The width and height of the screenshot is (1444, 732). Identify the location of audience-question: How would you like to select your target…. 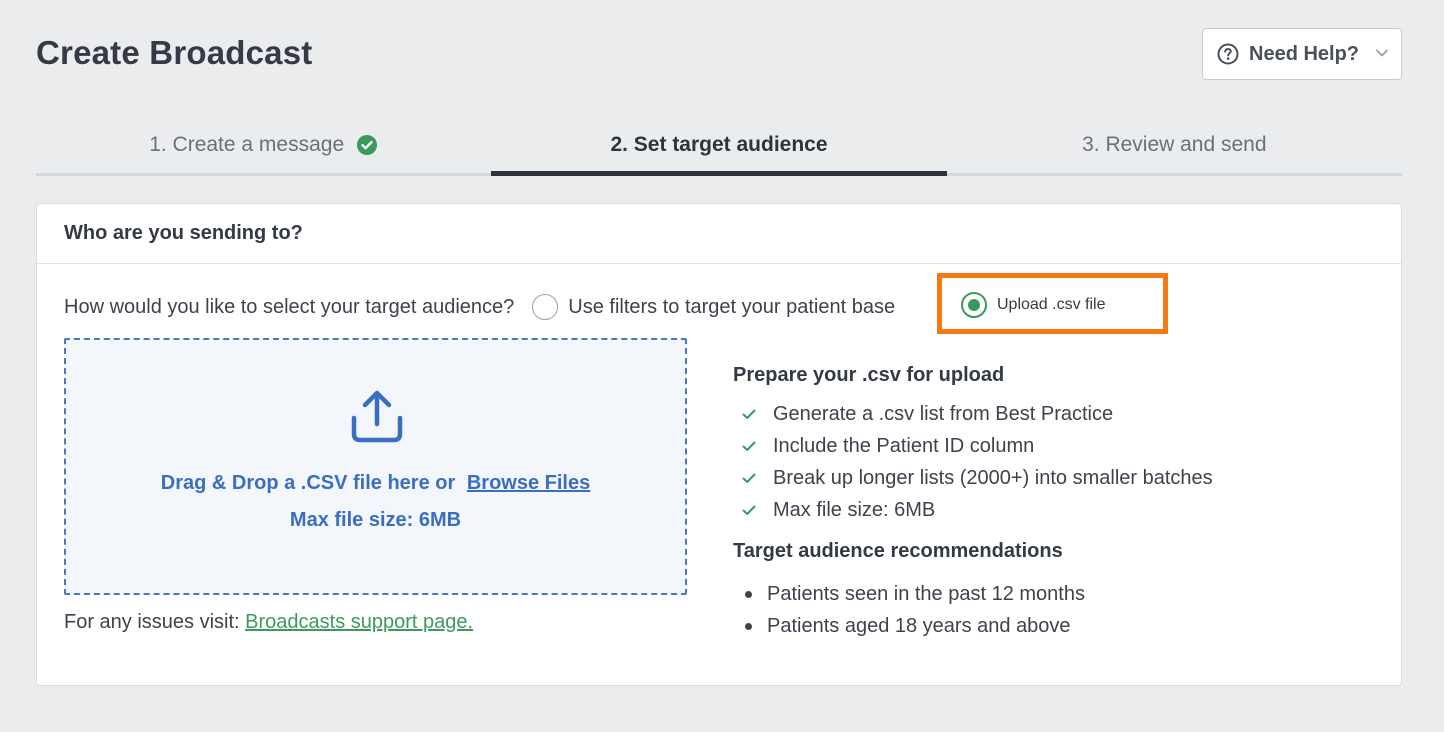
(289, 306).